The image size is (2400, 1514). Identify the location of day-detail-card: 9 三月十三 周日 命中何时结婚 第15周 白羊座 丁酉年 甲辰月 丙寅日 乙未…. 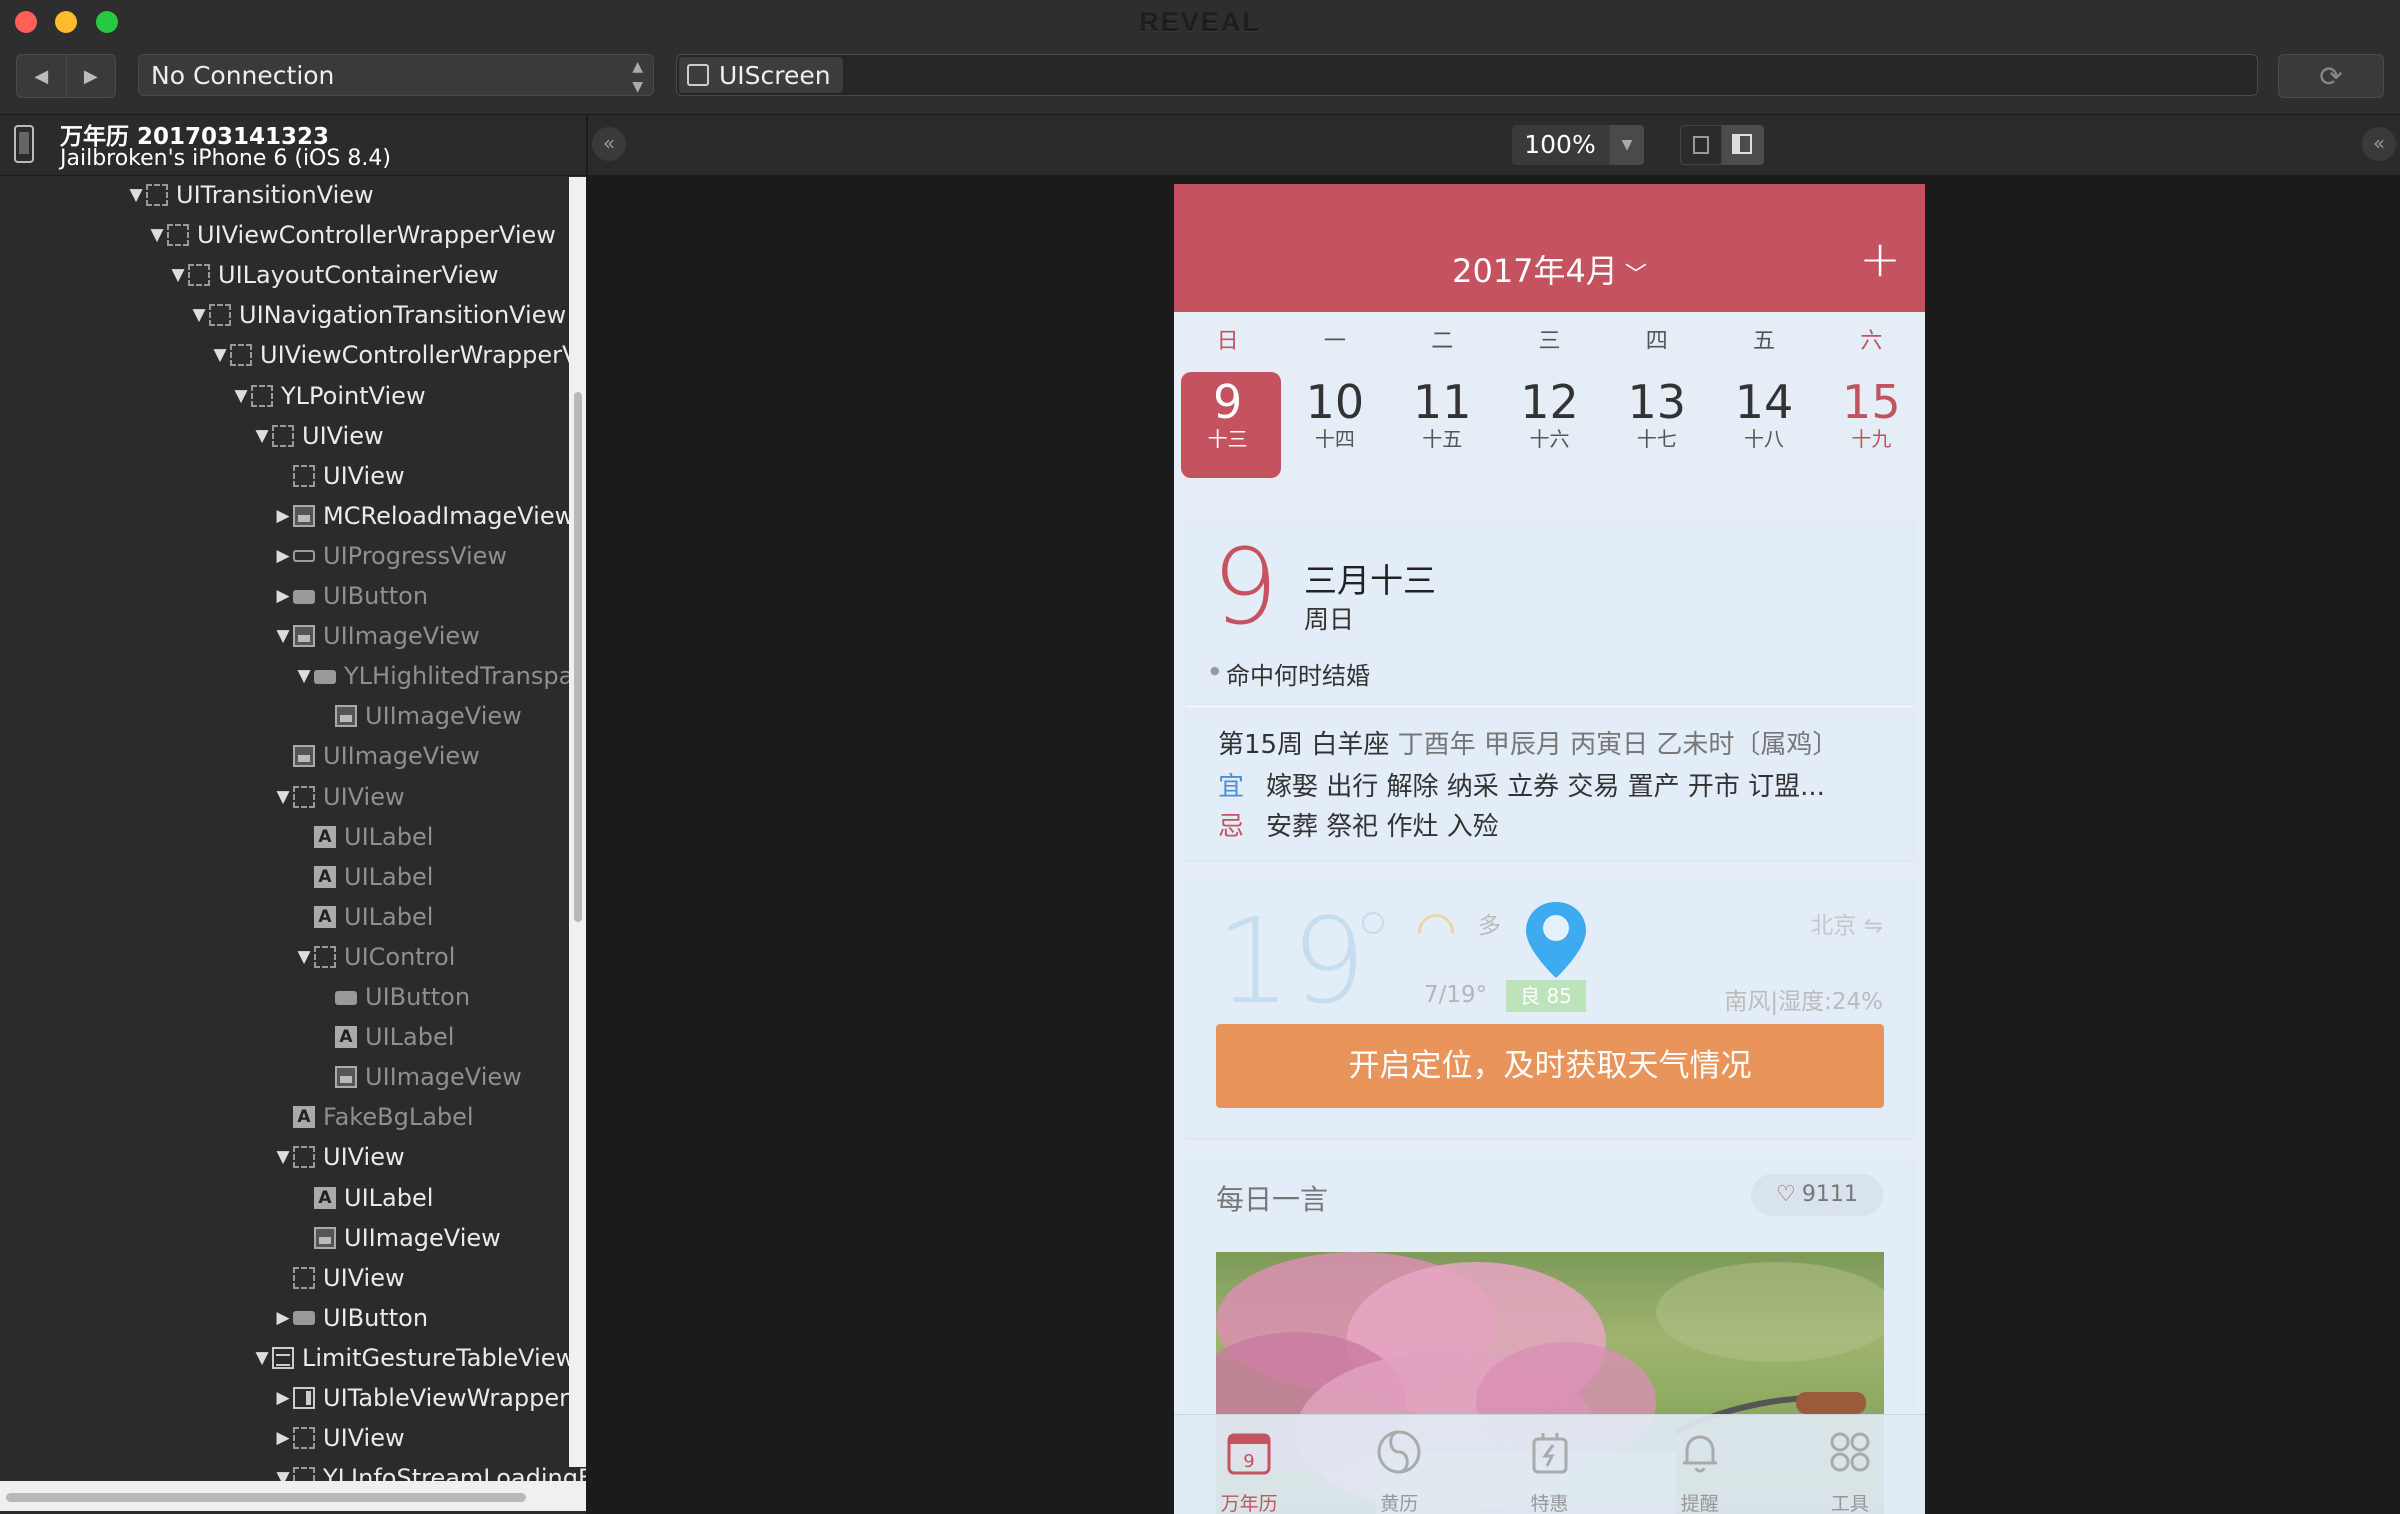
(1549, 689).